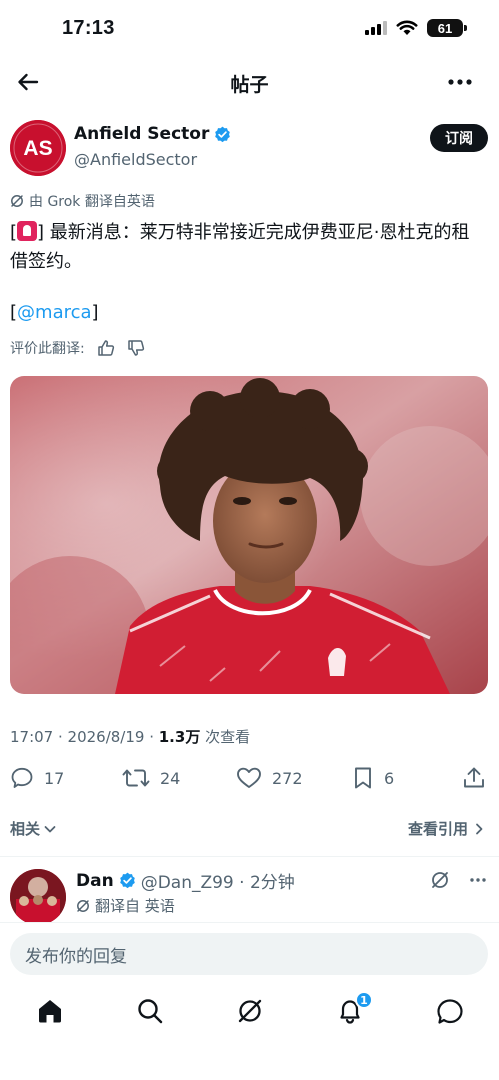  What do you see at coordinates (287, 778) in the screenshot?
I see `like-count: 272` at bounding box center [287, 778].